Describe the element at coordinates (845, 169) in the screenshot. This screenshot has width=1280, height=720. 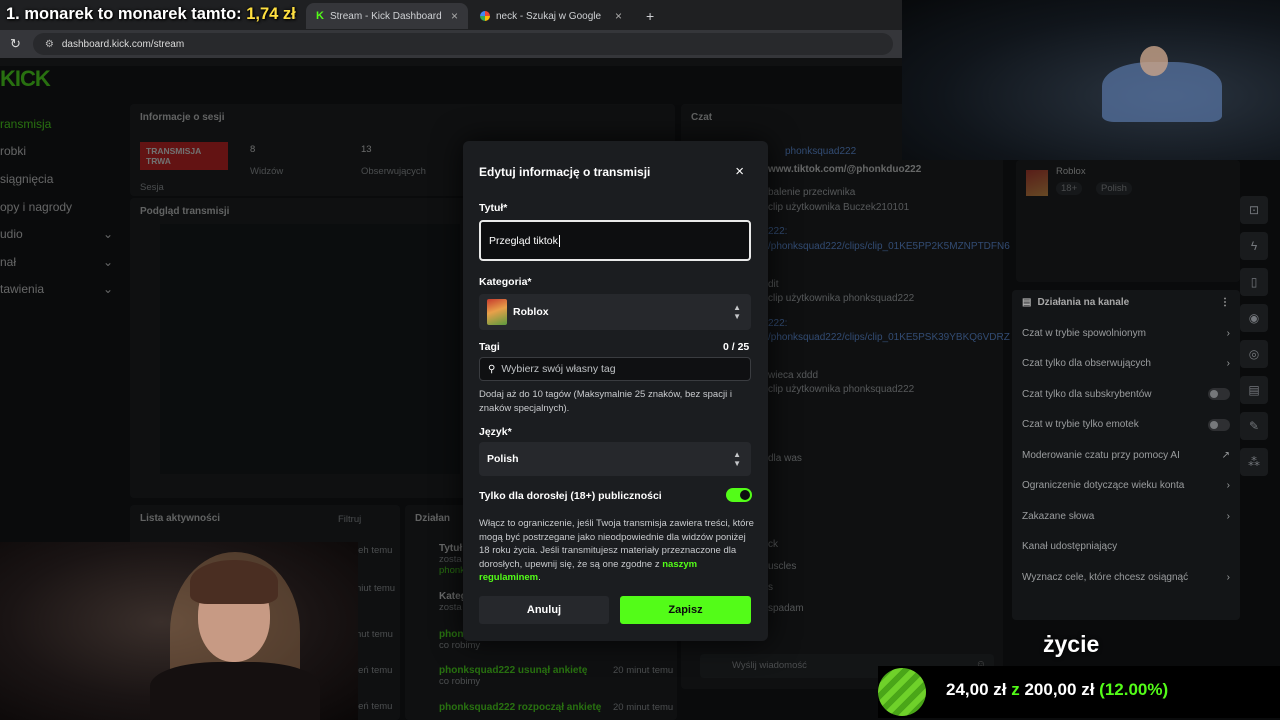
I see `chat-message: www.tiktok.com/@phonkduo222` at that location.